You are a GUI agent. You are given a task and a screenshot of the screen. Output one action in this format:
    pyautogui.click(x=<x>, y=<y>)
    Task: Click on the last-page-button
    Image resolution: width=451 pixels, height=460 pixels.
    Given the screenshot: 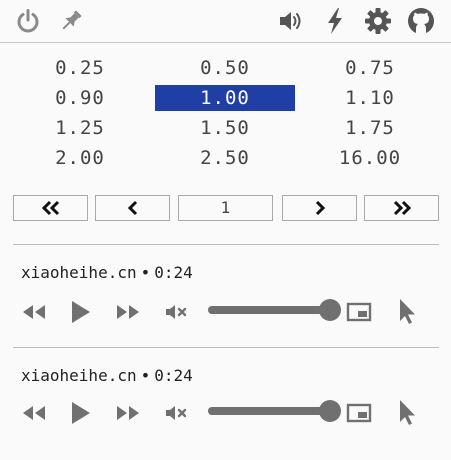 What is the action you would take?
    pyautogui.click(x=401, y=208)
    